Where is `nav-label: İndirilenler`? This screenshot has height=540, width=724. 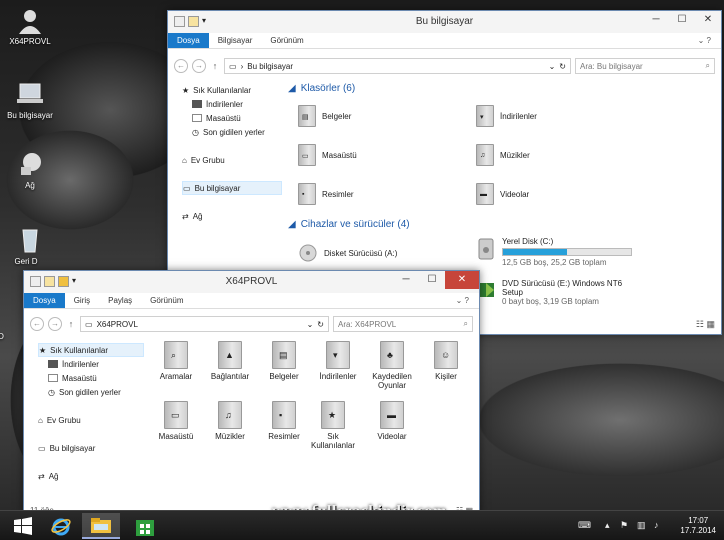 nav-label: İndirilenler is located at coordinates (80, 364).